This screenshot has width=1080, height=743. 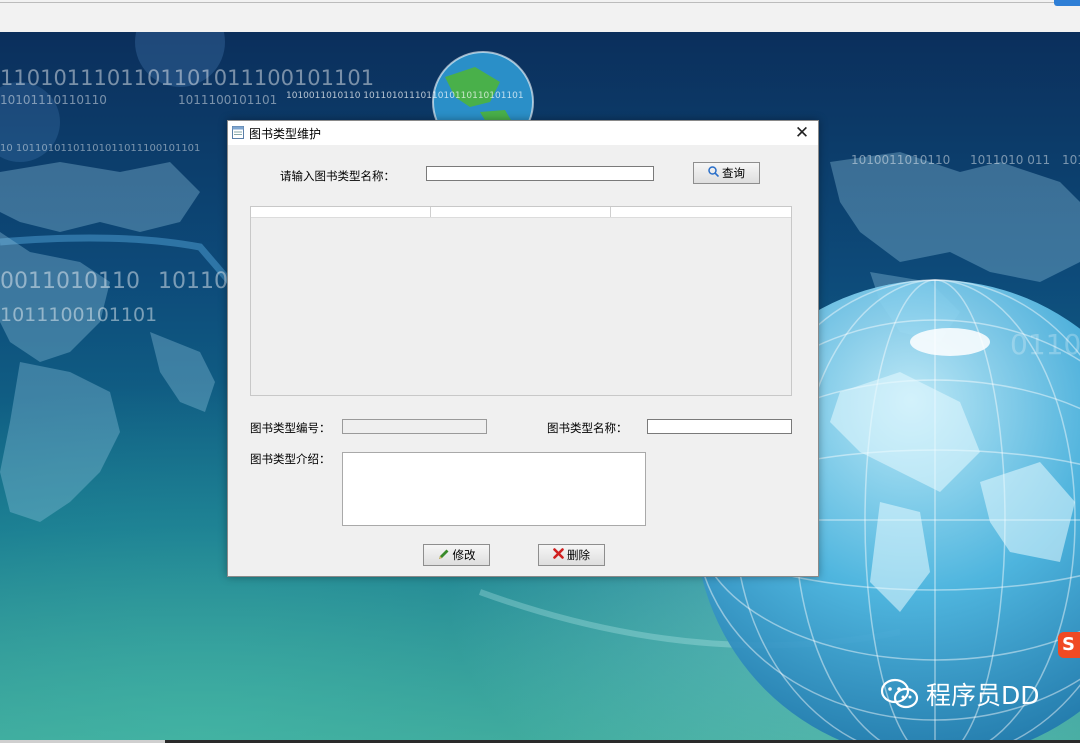 I want to click on wechat-icon, so click(x=900, y=694).